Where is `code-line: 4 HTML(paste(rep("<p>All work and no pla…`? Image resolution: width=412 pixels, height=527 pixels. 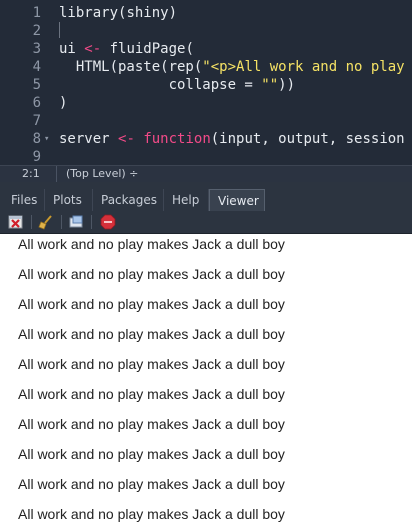 code-line: 4 HTML(paste(rep("<p>All work and no pla… is located at coordinates (206, 67).